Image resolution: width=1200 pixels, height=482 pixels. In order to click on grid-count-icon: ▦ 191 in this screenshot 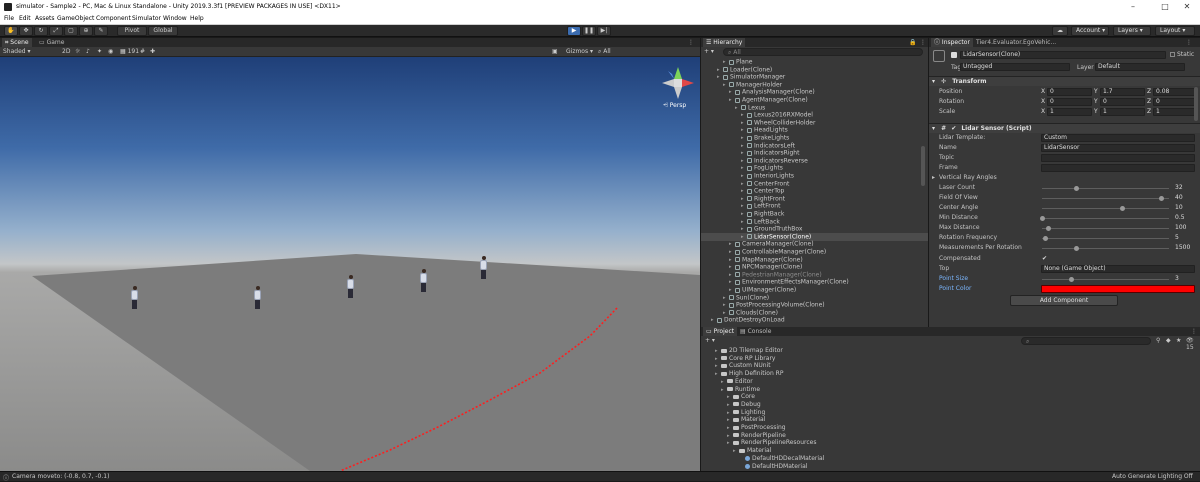, I will do `click(129, 51)`.